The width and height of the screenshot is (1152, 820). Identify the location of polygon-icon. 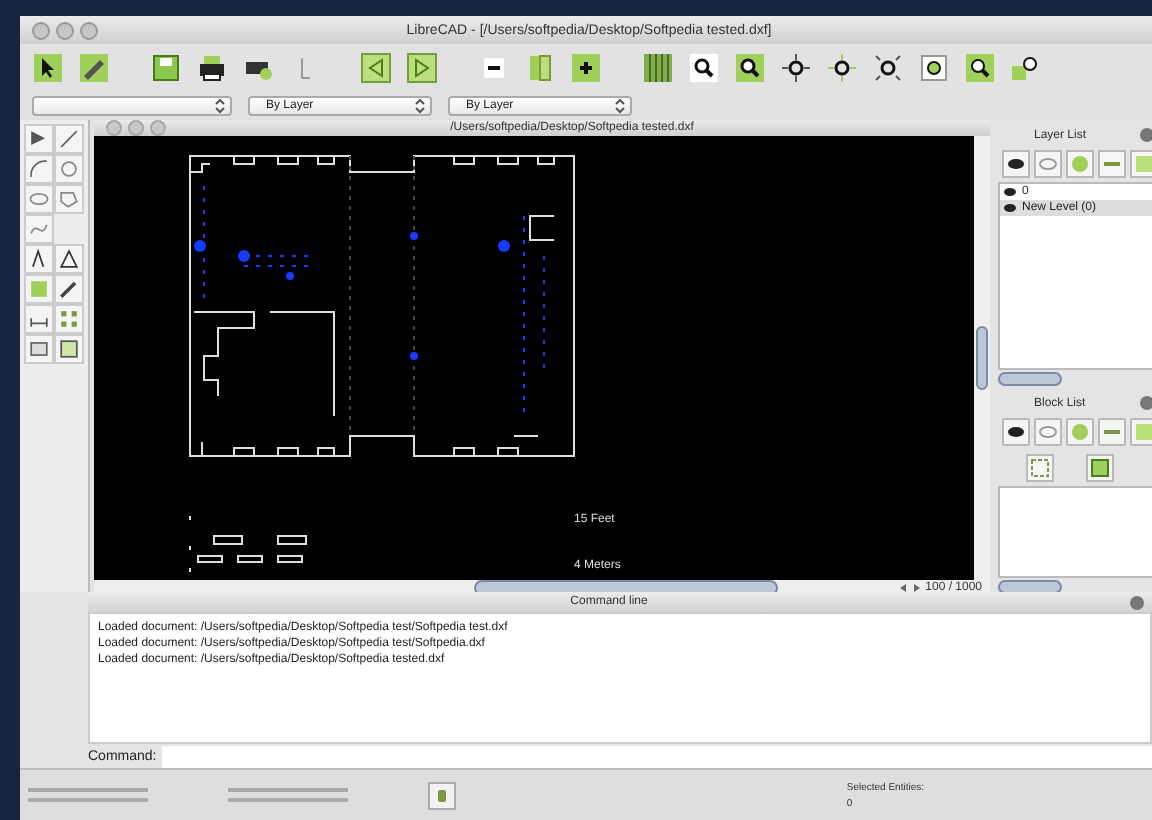
(69, 199).